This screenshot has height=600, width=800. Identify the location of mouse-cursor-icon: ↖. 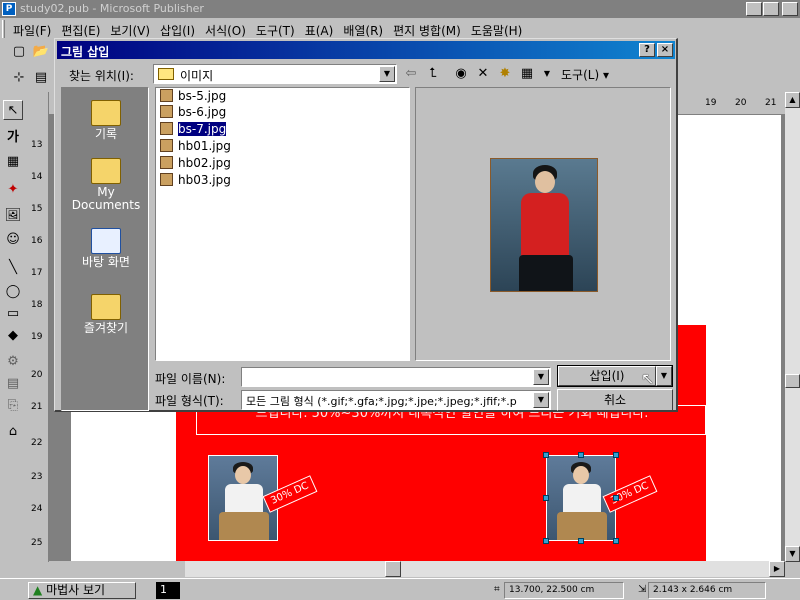
(648, 378).